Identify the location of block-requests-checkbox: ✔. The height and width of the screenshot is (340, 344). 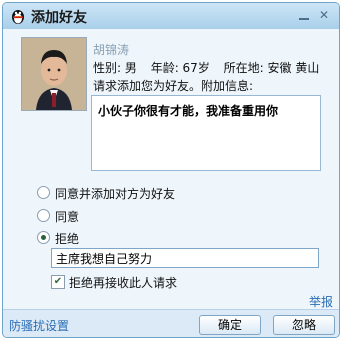
(58, 282).